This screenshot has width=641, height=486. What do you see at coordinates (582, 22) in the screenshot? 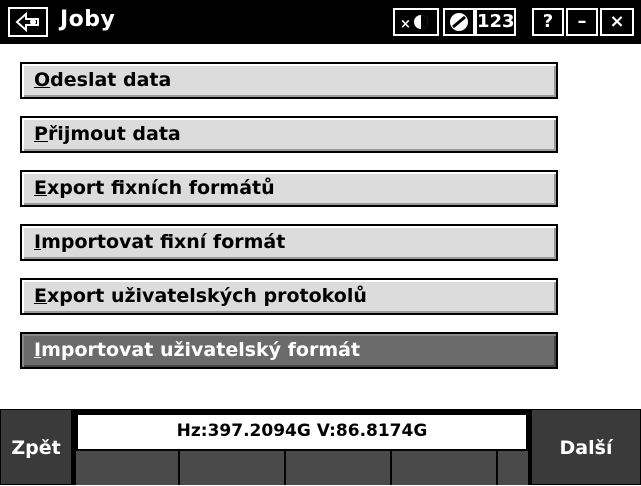
I see `minimize-button: –` at bounding box center [582, 22].